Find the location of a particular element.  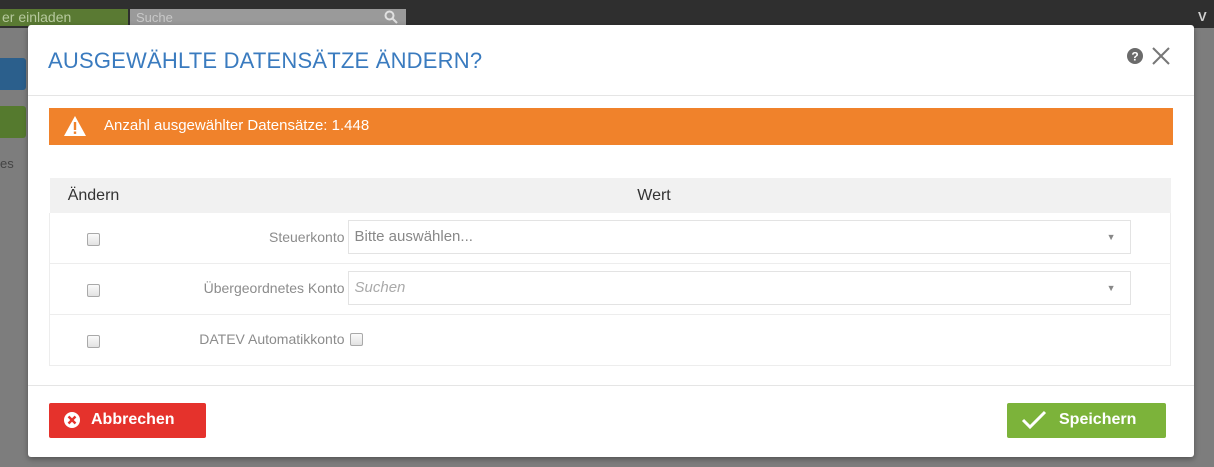

save-button-label: Speichern is located at coordinates (1098, 419).